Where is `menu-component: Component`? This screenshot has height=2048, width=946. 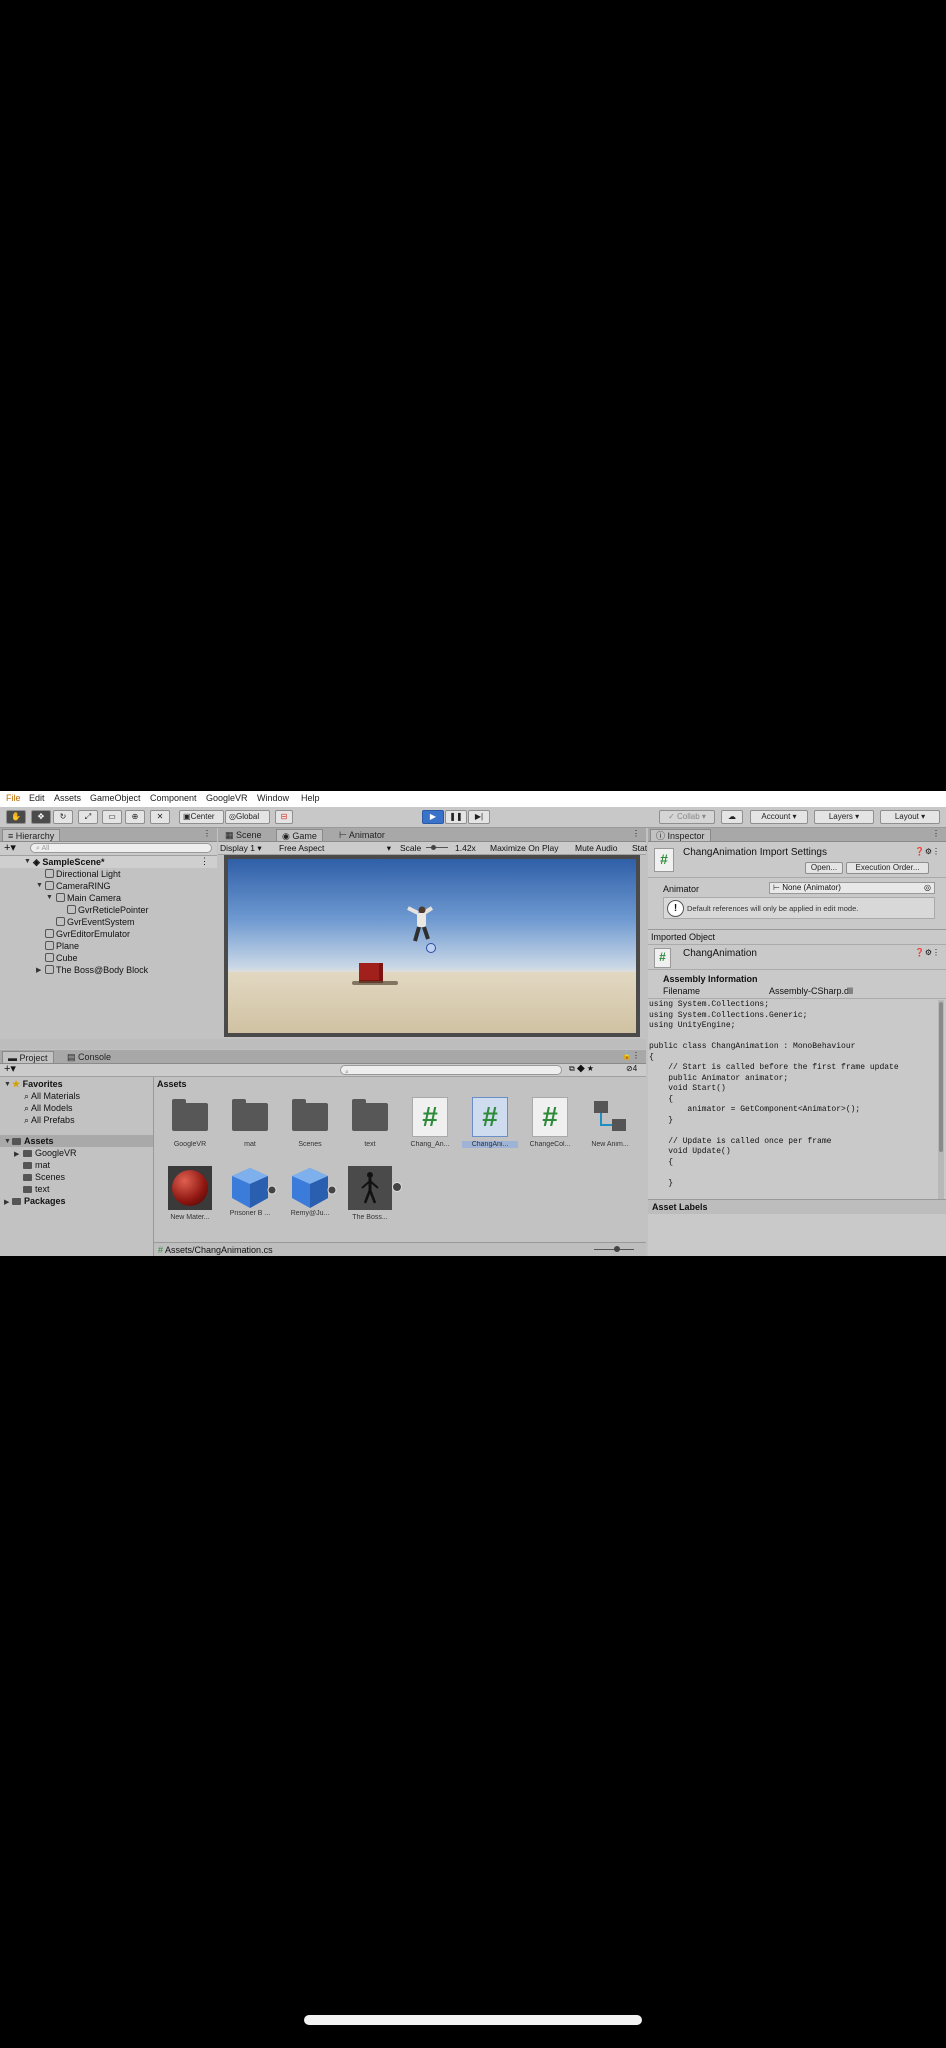 menu-component: Component is located at coordinates (173, 798).